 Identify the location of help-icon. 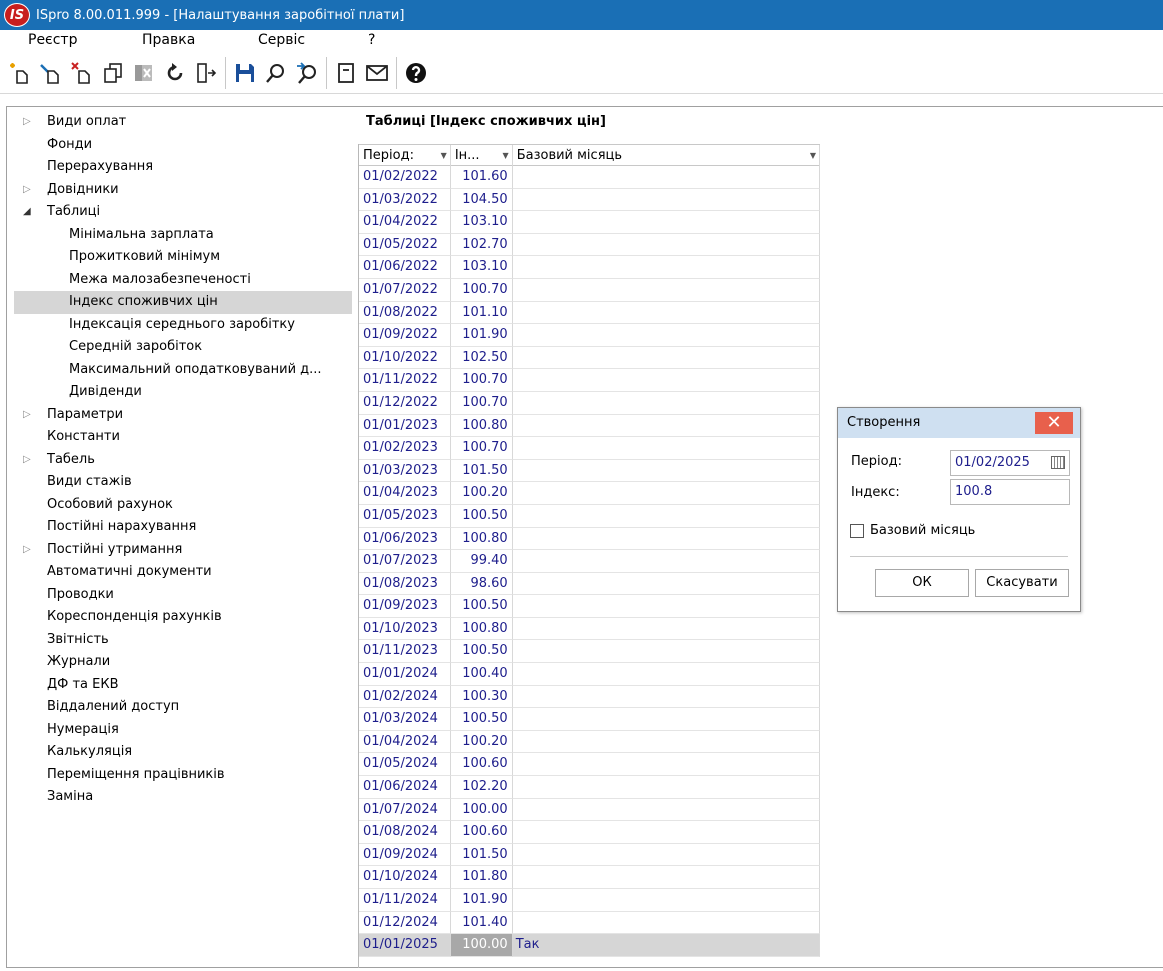
(416, 73).